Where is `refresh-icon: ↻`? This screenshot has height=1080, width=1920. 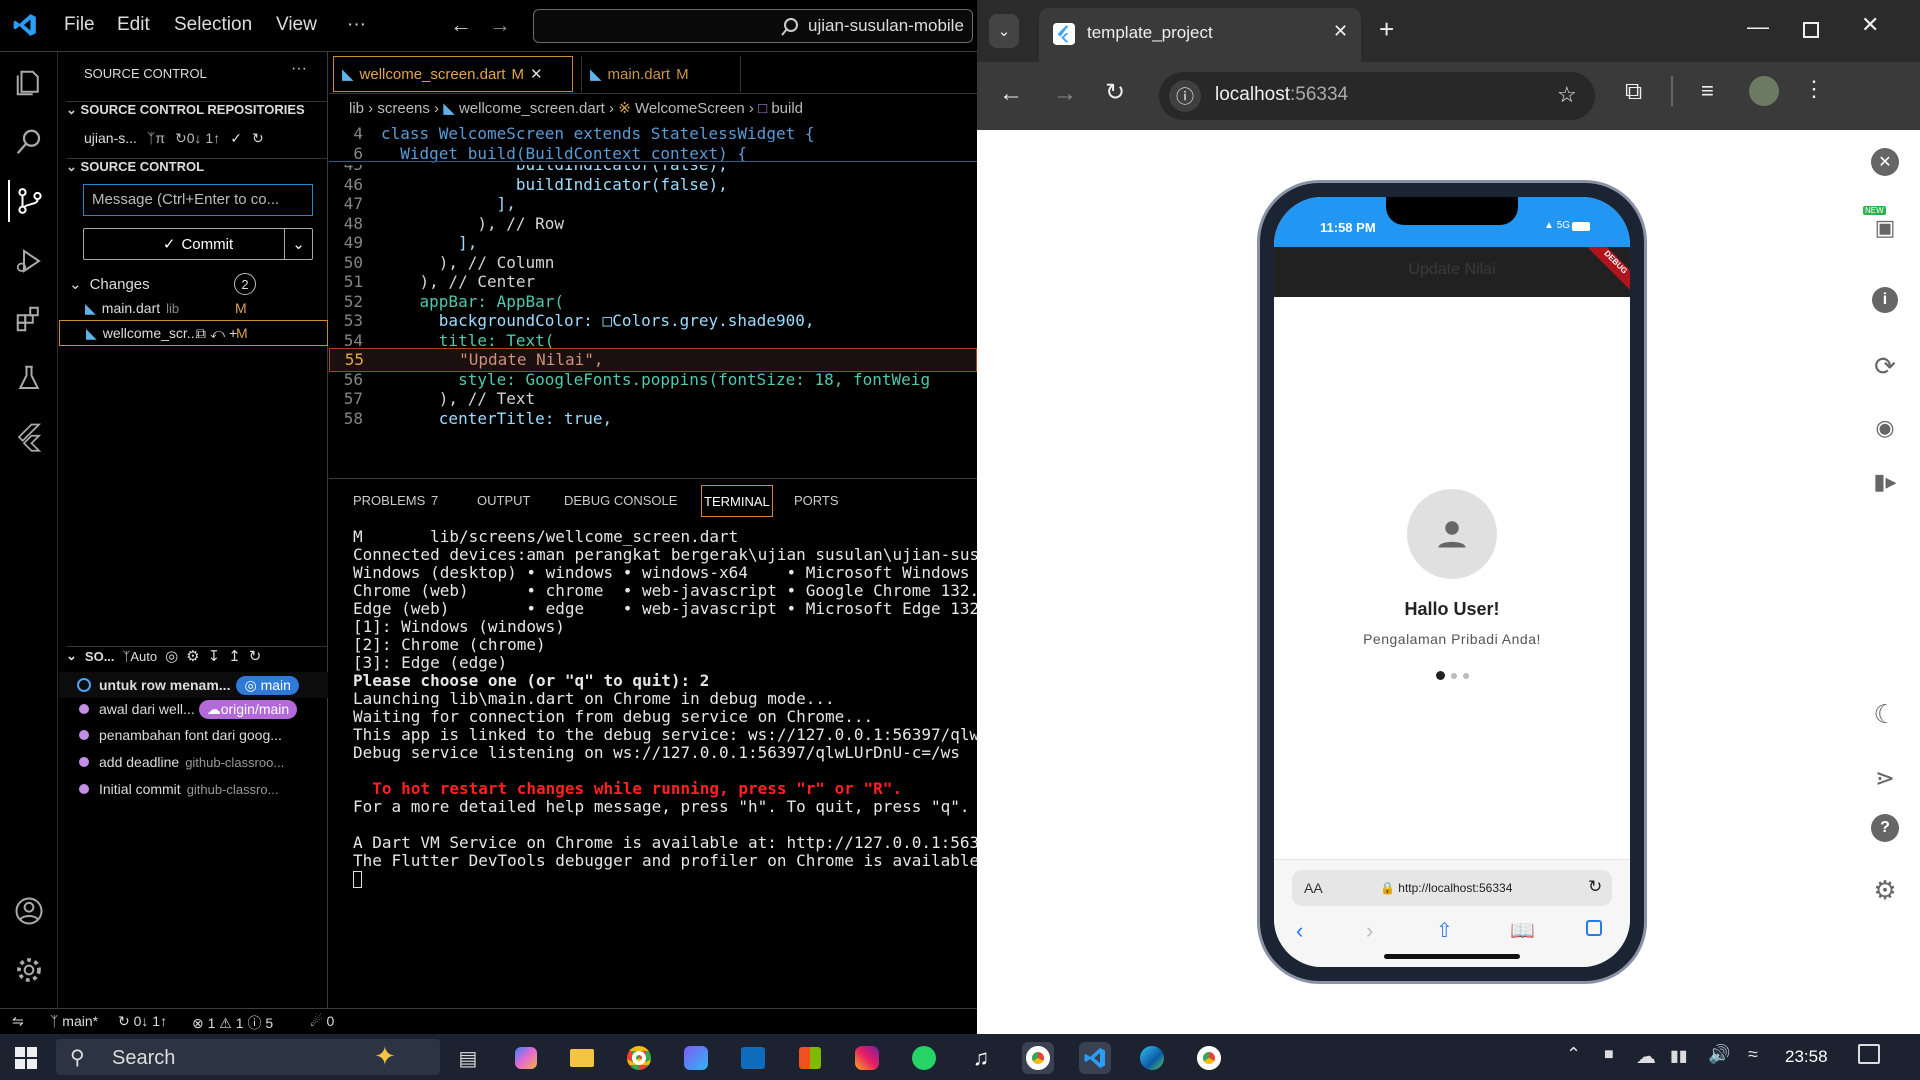 refresh-icon: ↻ is located at coordinates (258, 138).